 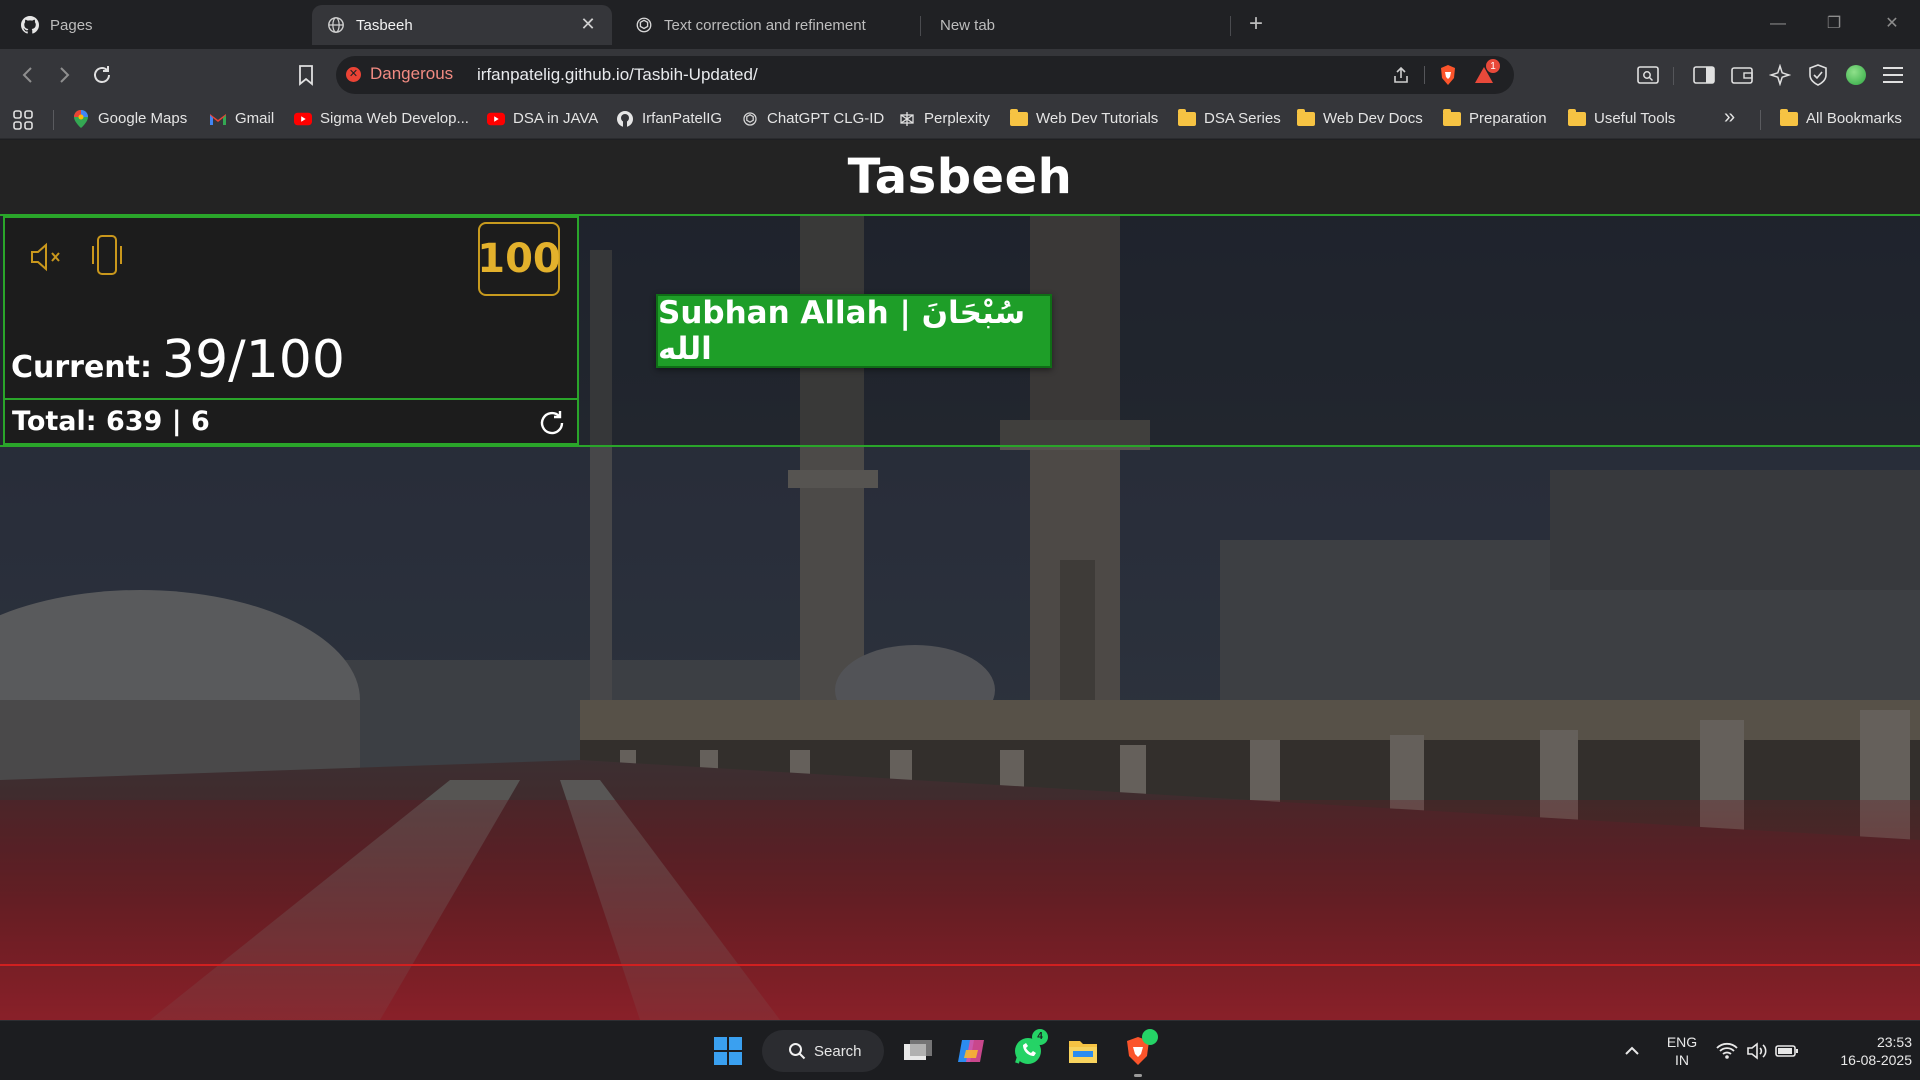 What do you see at coordinates (920, 26) in the screenshot?
I see `tab-separator` at bounding box center [920, 26].